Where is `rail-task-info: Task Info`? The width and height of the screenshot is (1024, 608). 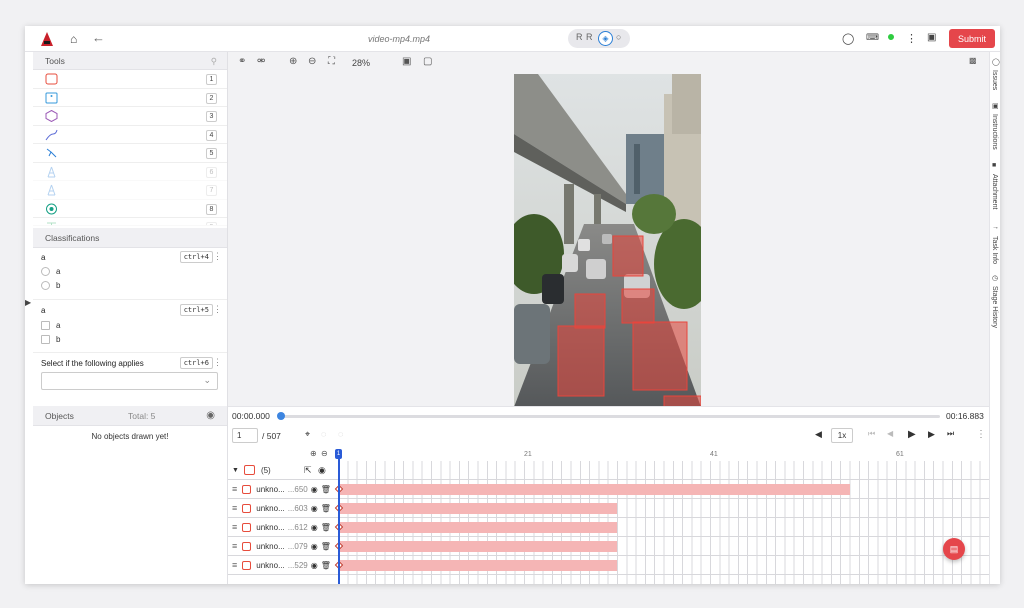
rail-task-info: Task Info is located at coordinates (994, 250).